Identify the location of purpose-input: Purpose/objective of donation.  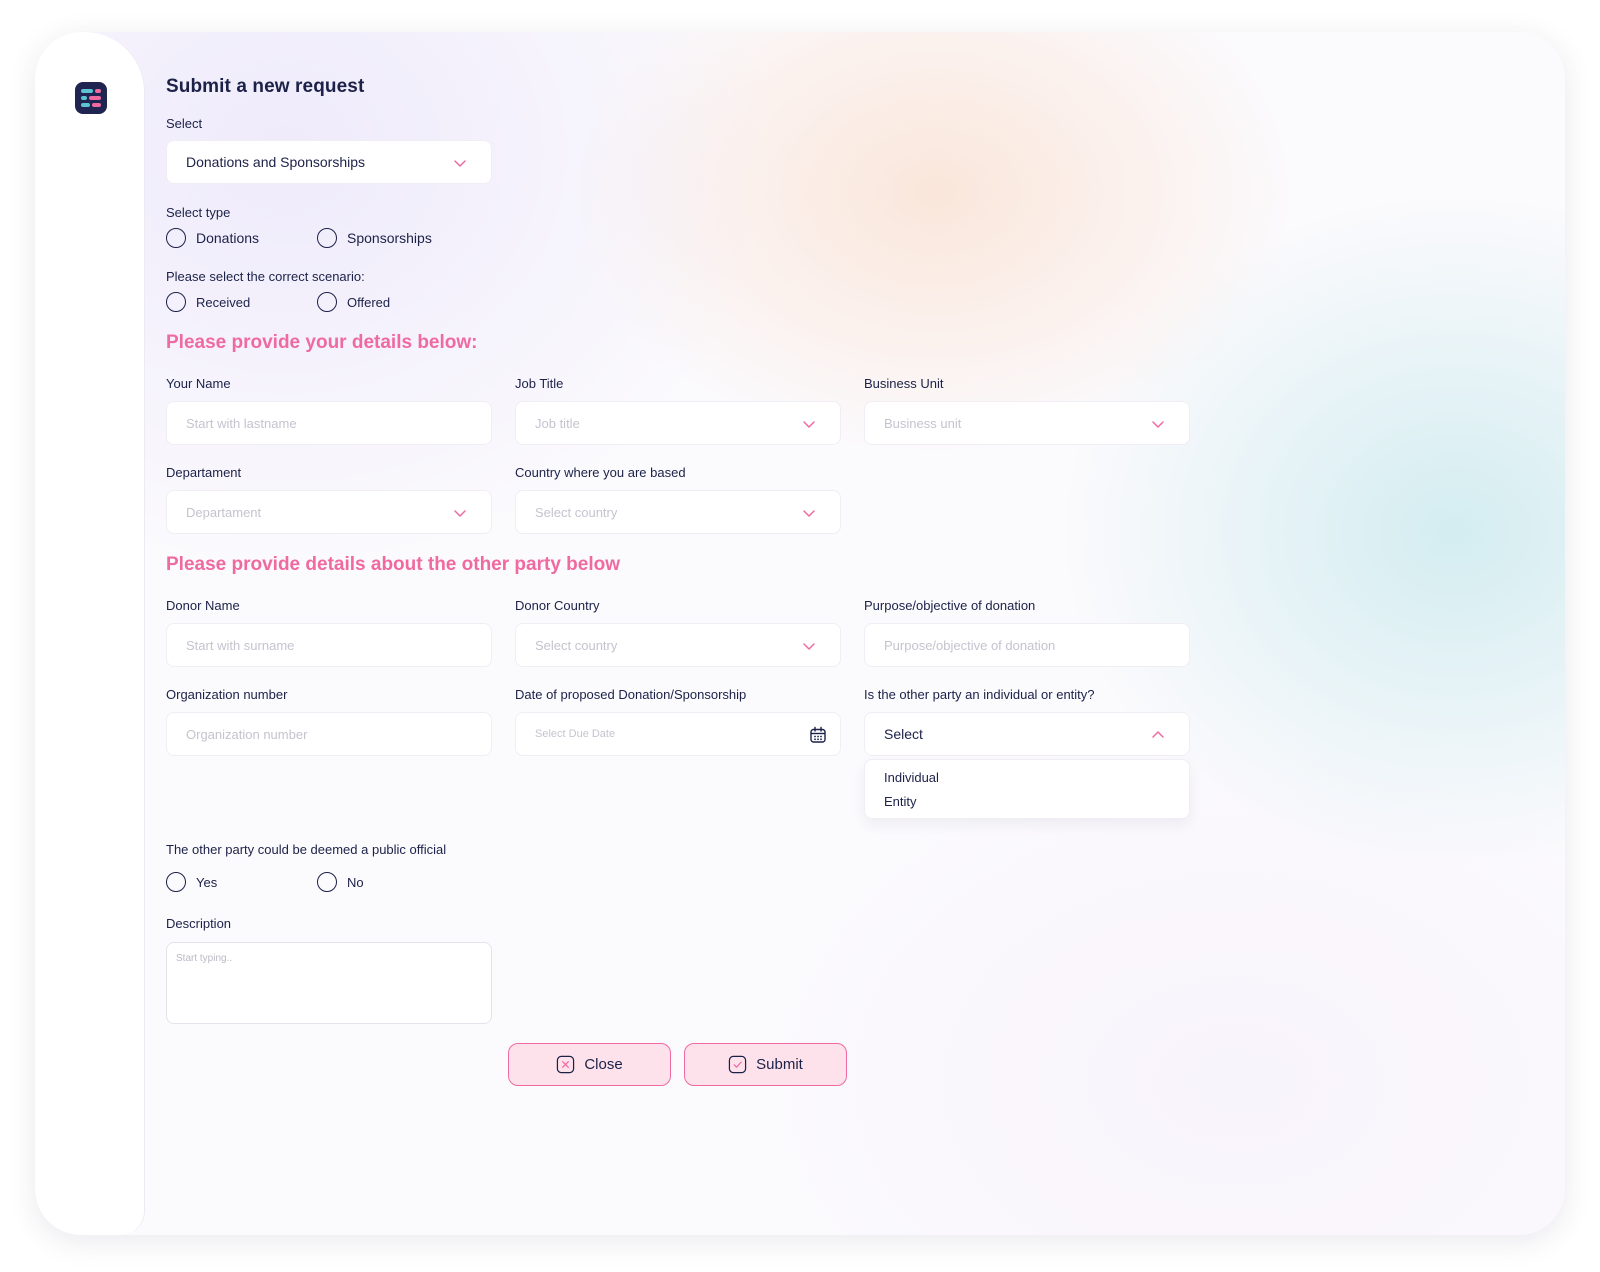
(1027, 645).